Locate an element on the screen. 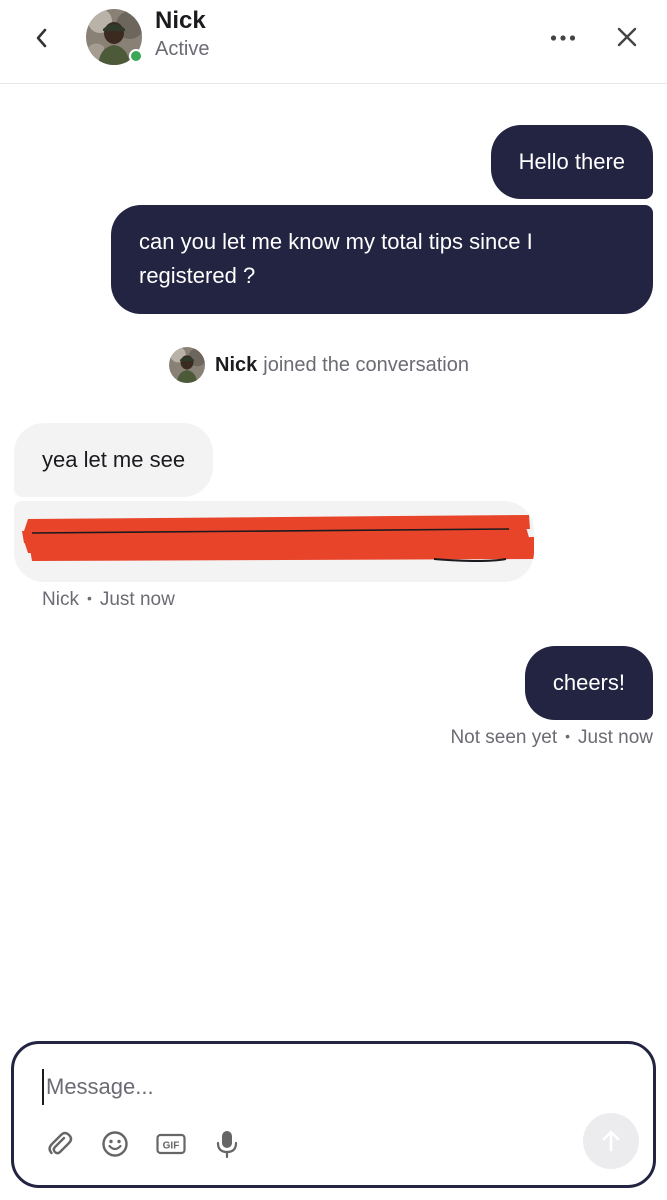  attach-icon is located at coordinates (60, 1143).